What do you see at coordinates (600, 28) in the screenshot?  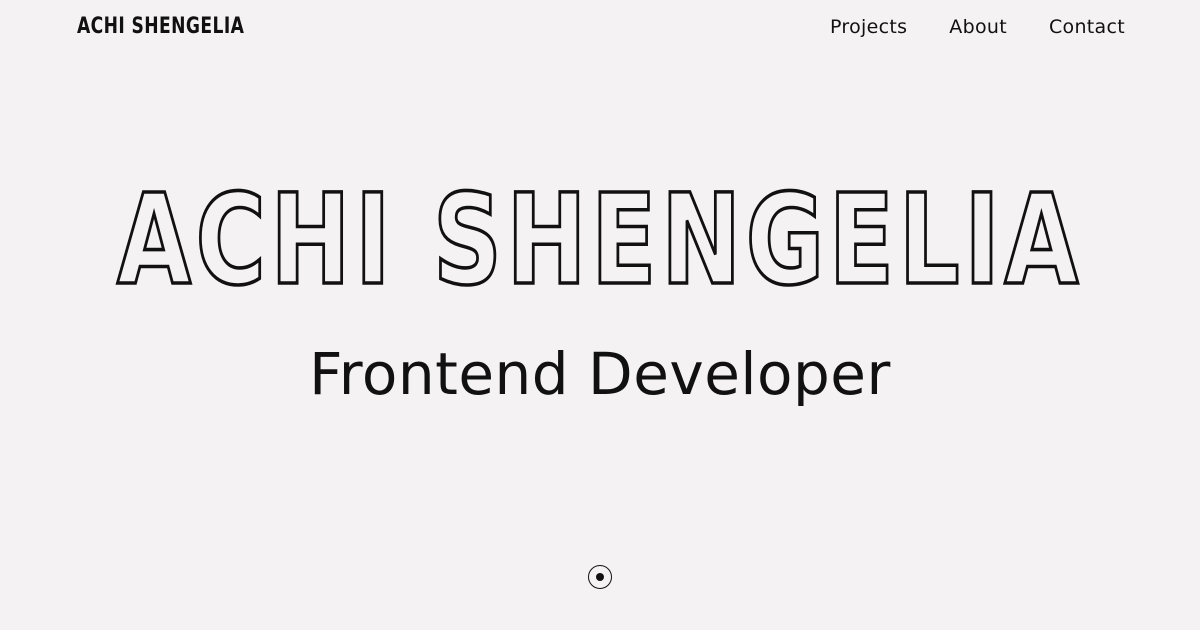 I see `site-header: ACHI SHENGELIA Projects About Contact` at bounding box center [600, 28].